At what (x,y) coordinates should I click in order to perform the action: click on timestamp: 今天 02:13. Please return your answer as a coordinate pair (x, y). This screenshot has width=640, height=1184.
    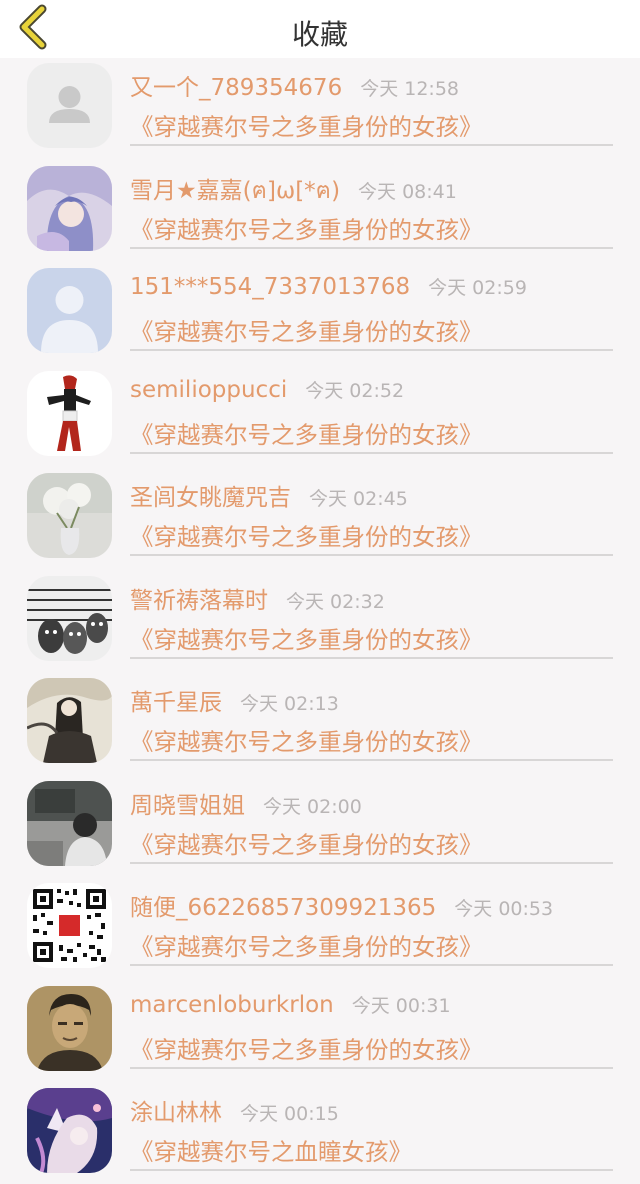
    Looking at the image, I should click on (289, 704).